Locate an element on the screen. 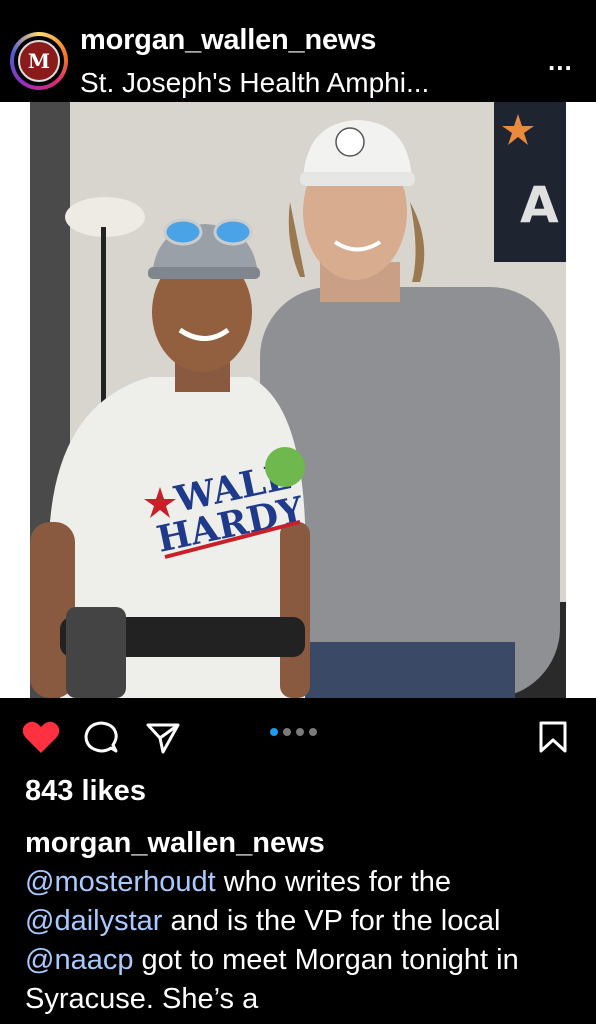  bookmark-icon is located at coordinates (553, 739).